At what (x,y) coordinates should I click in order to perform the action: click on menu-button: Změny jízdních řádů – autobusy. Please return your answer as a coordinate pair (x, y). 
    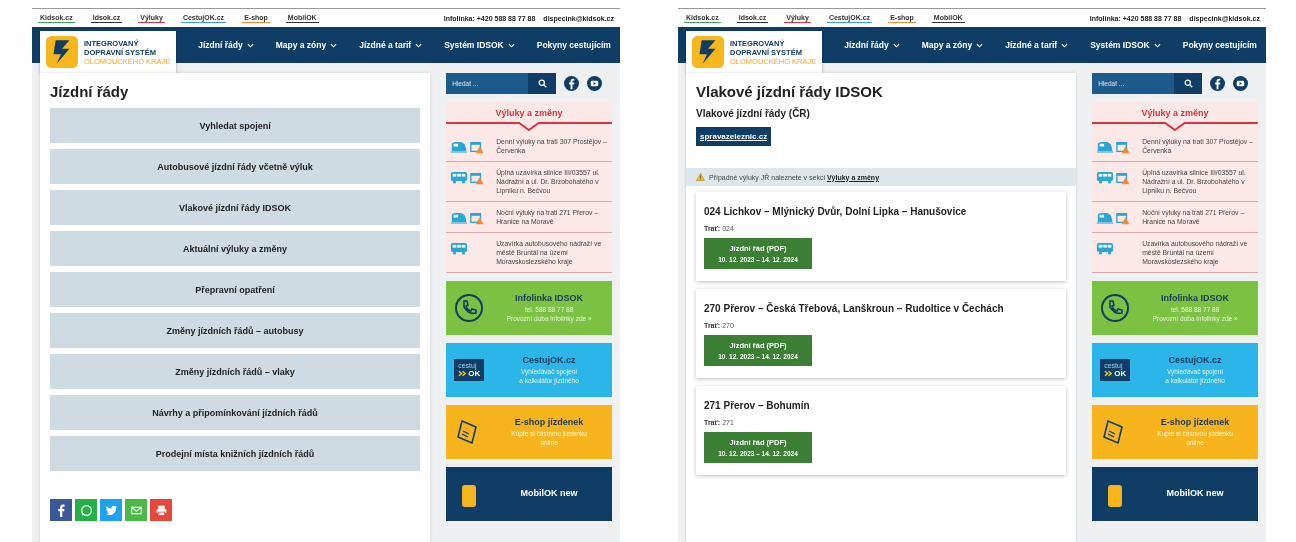
    Looking at the image, I should click on (235, 330).